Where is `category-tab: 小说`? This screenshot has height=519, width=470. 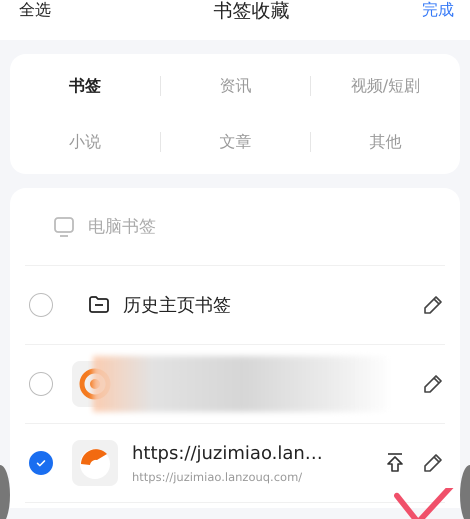
category-tab: 小说 is located at coordinates (85, 142).